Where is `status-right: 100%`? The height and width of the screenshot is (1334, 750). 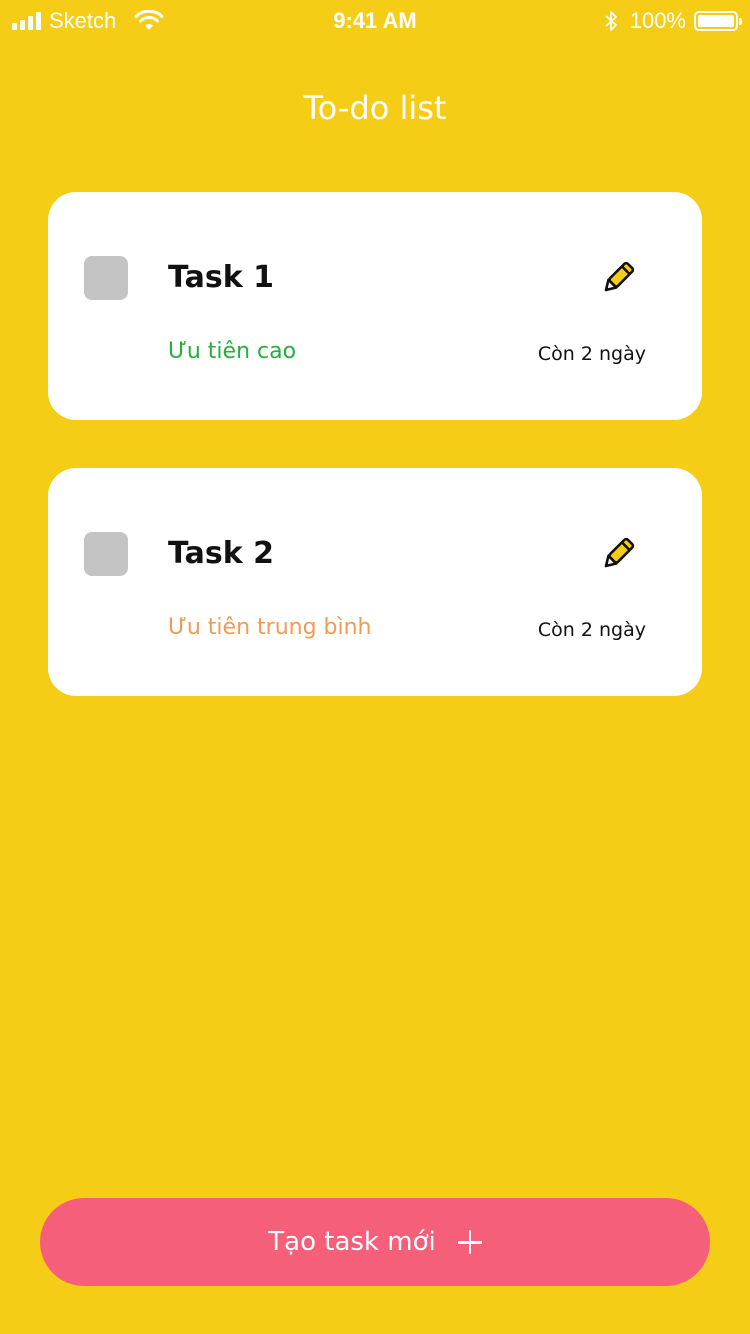 status-right: 100% is located at coordinates (673, 21).